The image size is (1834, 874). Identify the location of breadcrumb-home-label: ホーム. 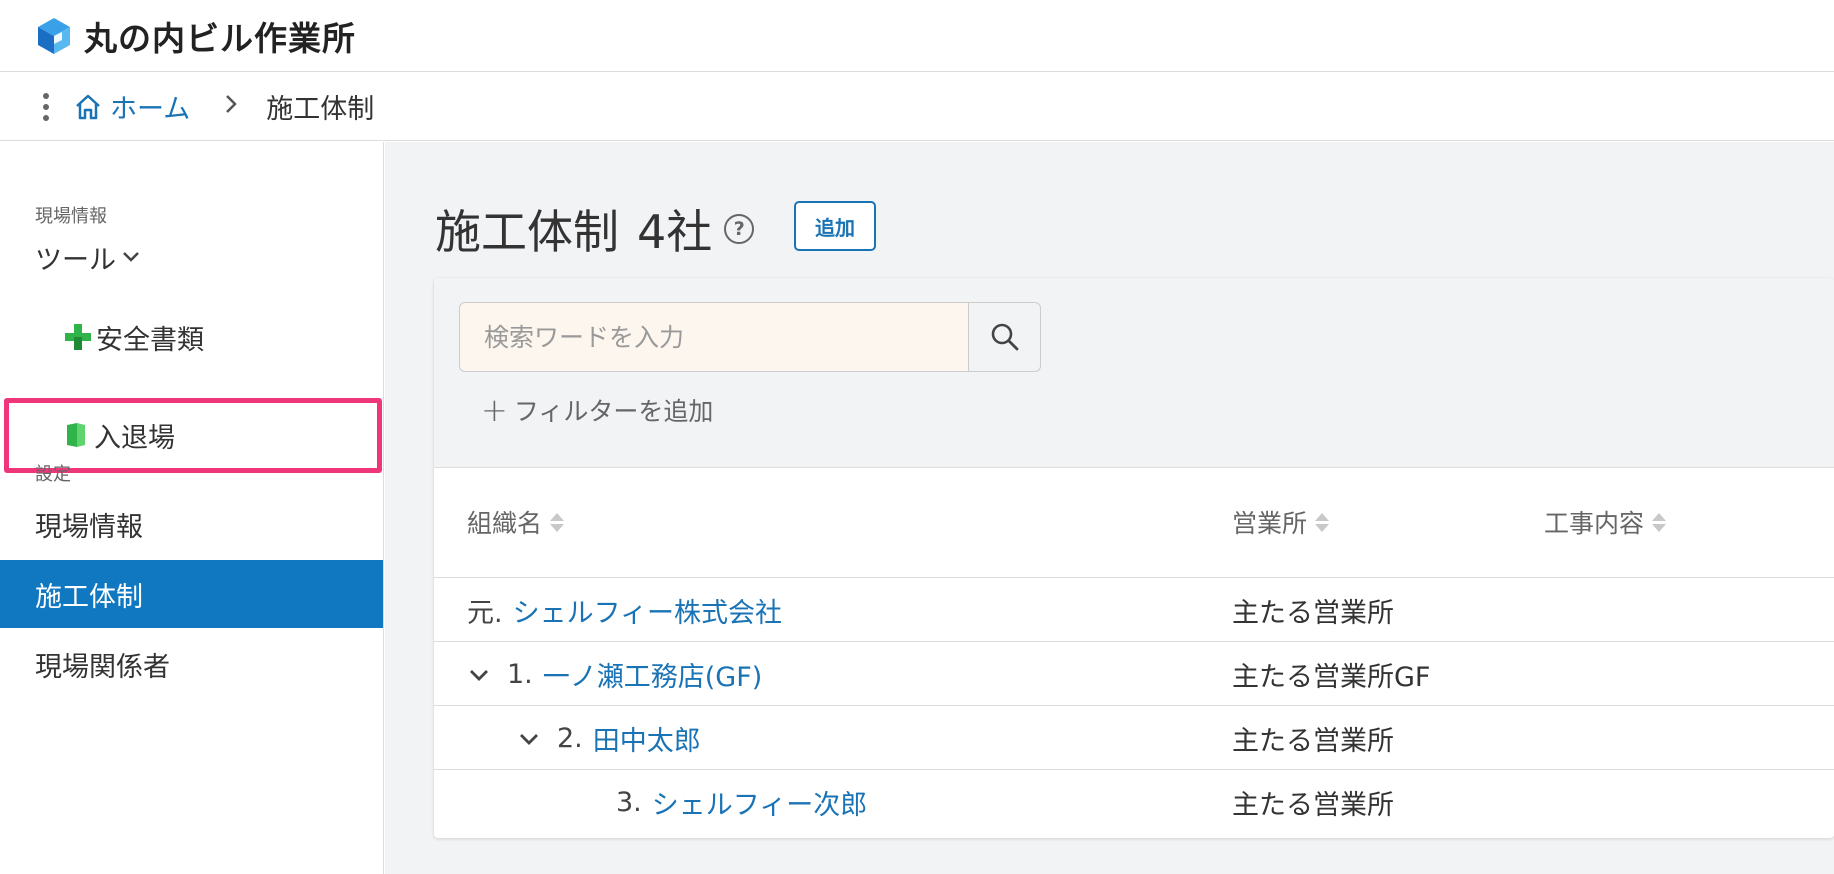
(150, 109).